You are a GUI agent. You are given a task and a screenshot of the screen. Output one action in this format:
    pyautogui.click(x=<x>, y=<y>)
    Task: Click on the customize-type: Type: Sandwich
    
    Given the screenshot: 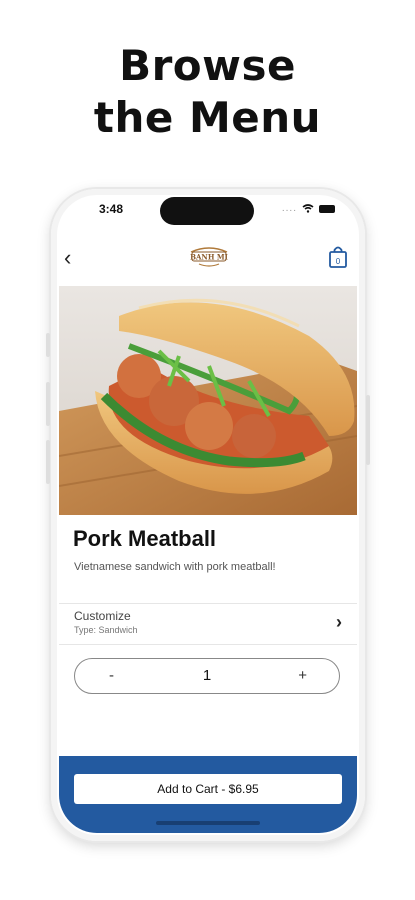 What is the action you would take?
    pyautogui.click(x=106, y=630)
    